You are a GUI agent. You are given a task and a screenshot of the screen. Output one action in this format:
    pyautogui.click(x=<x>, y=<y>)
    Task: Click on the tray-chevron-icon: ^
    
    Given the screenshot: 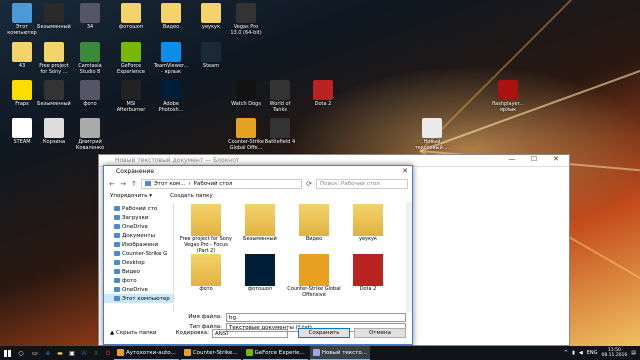 What is the action you would take?
    pyautogui.click(x=566, y=353)
    